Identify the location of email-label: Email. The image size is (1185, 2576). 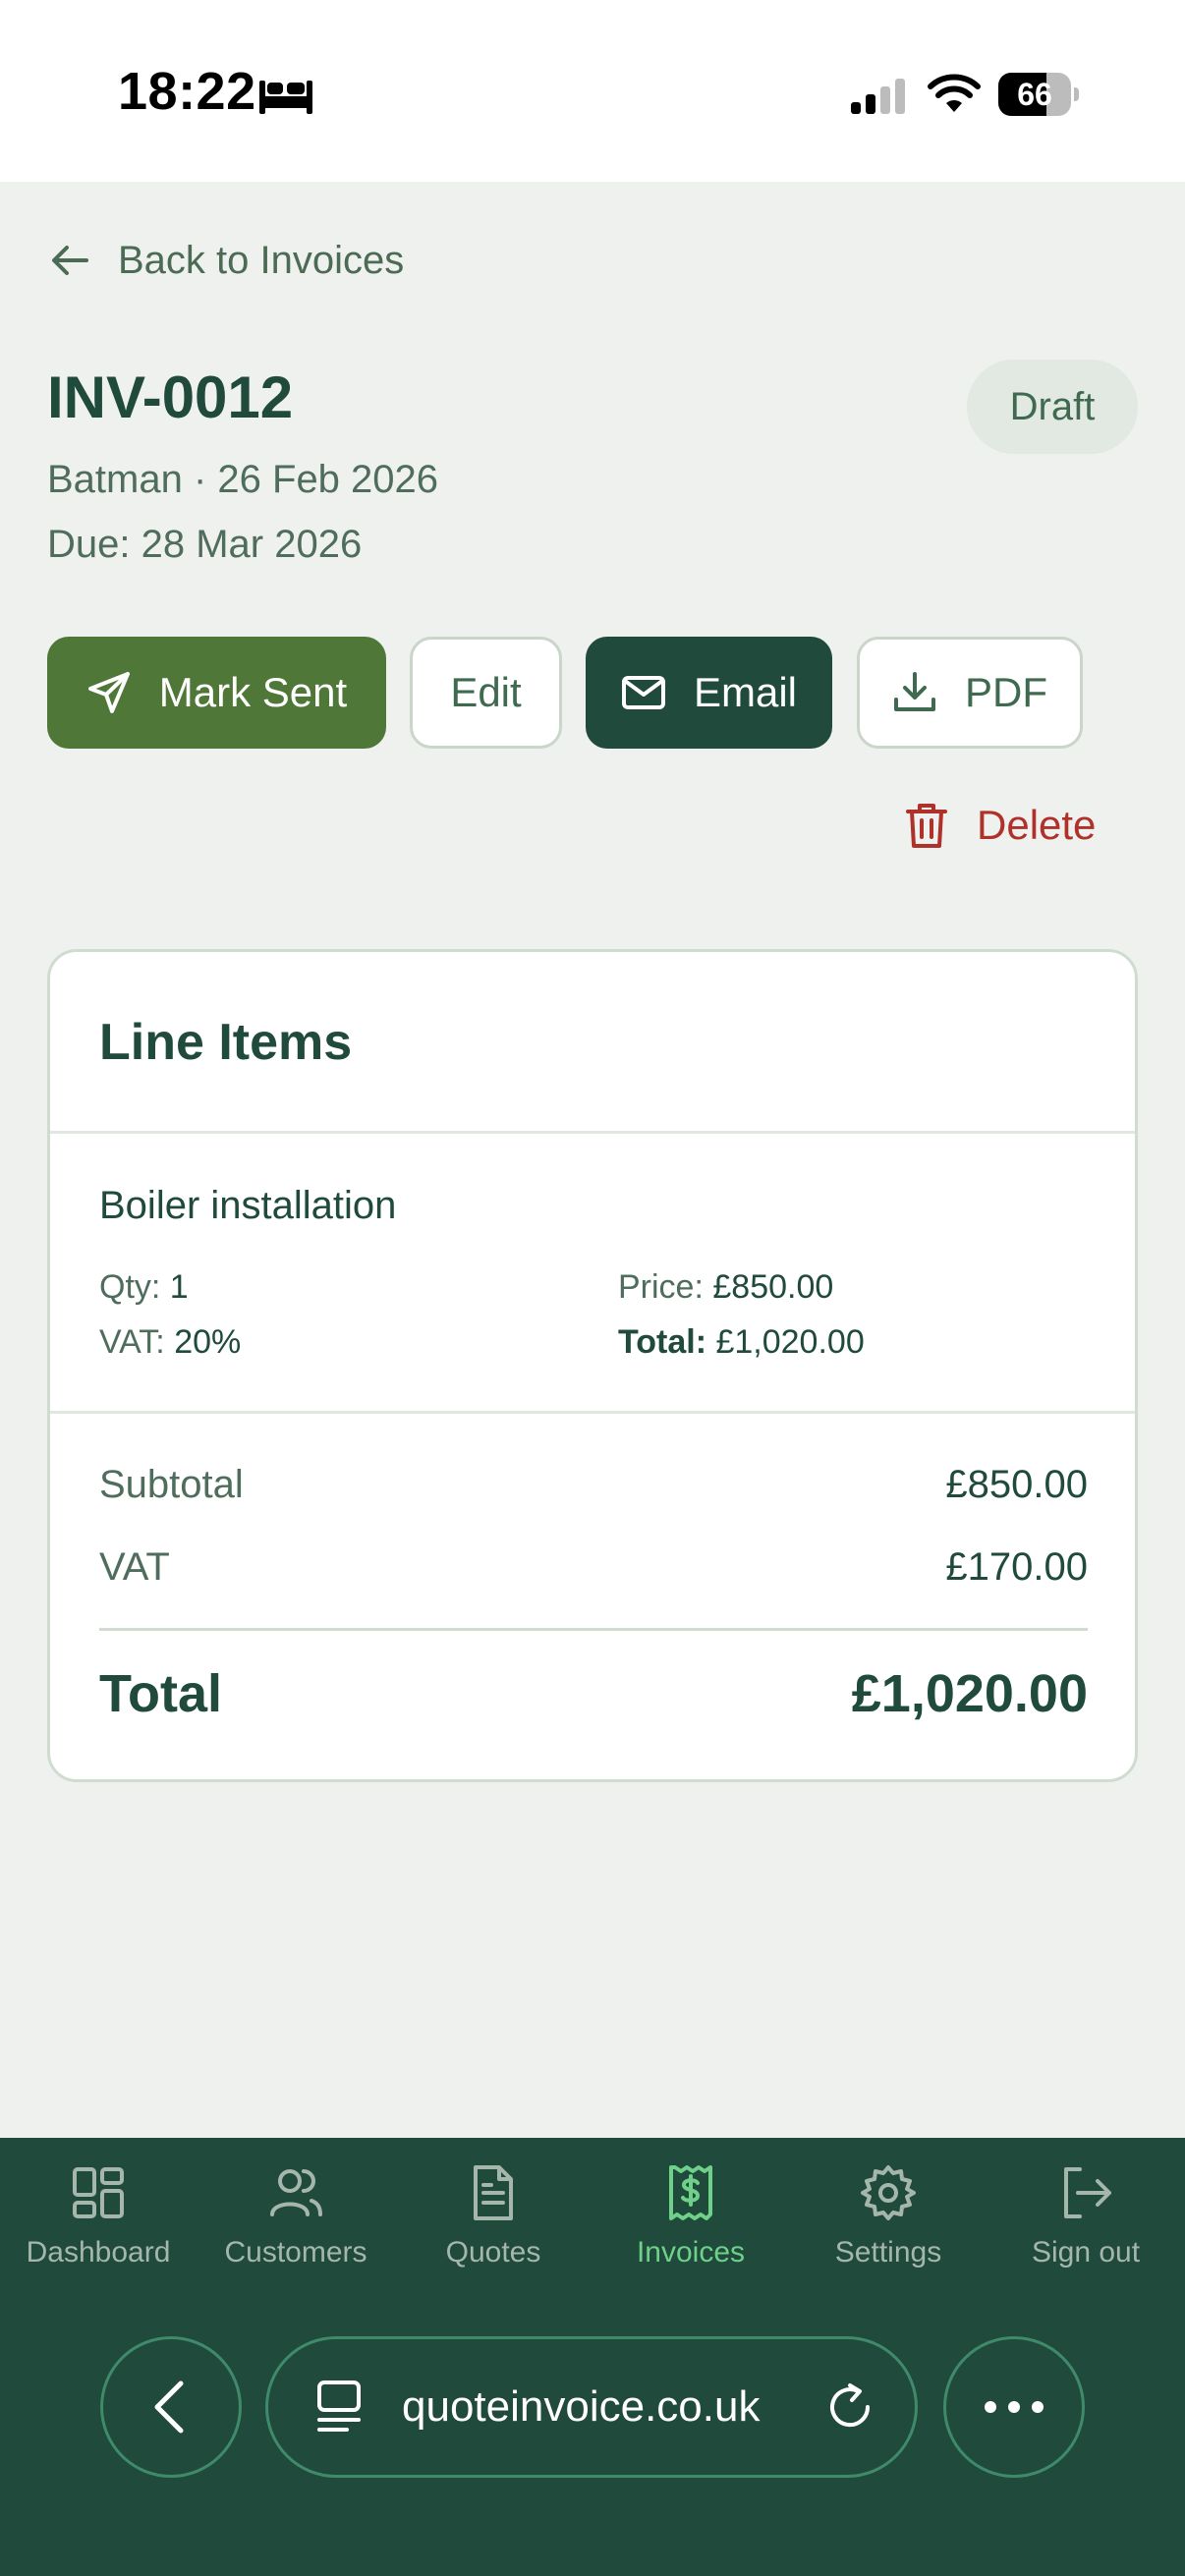
(746, 692).